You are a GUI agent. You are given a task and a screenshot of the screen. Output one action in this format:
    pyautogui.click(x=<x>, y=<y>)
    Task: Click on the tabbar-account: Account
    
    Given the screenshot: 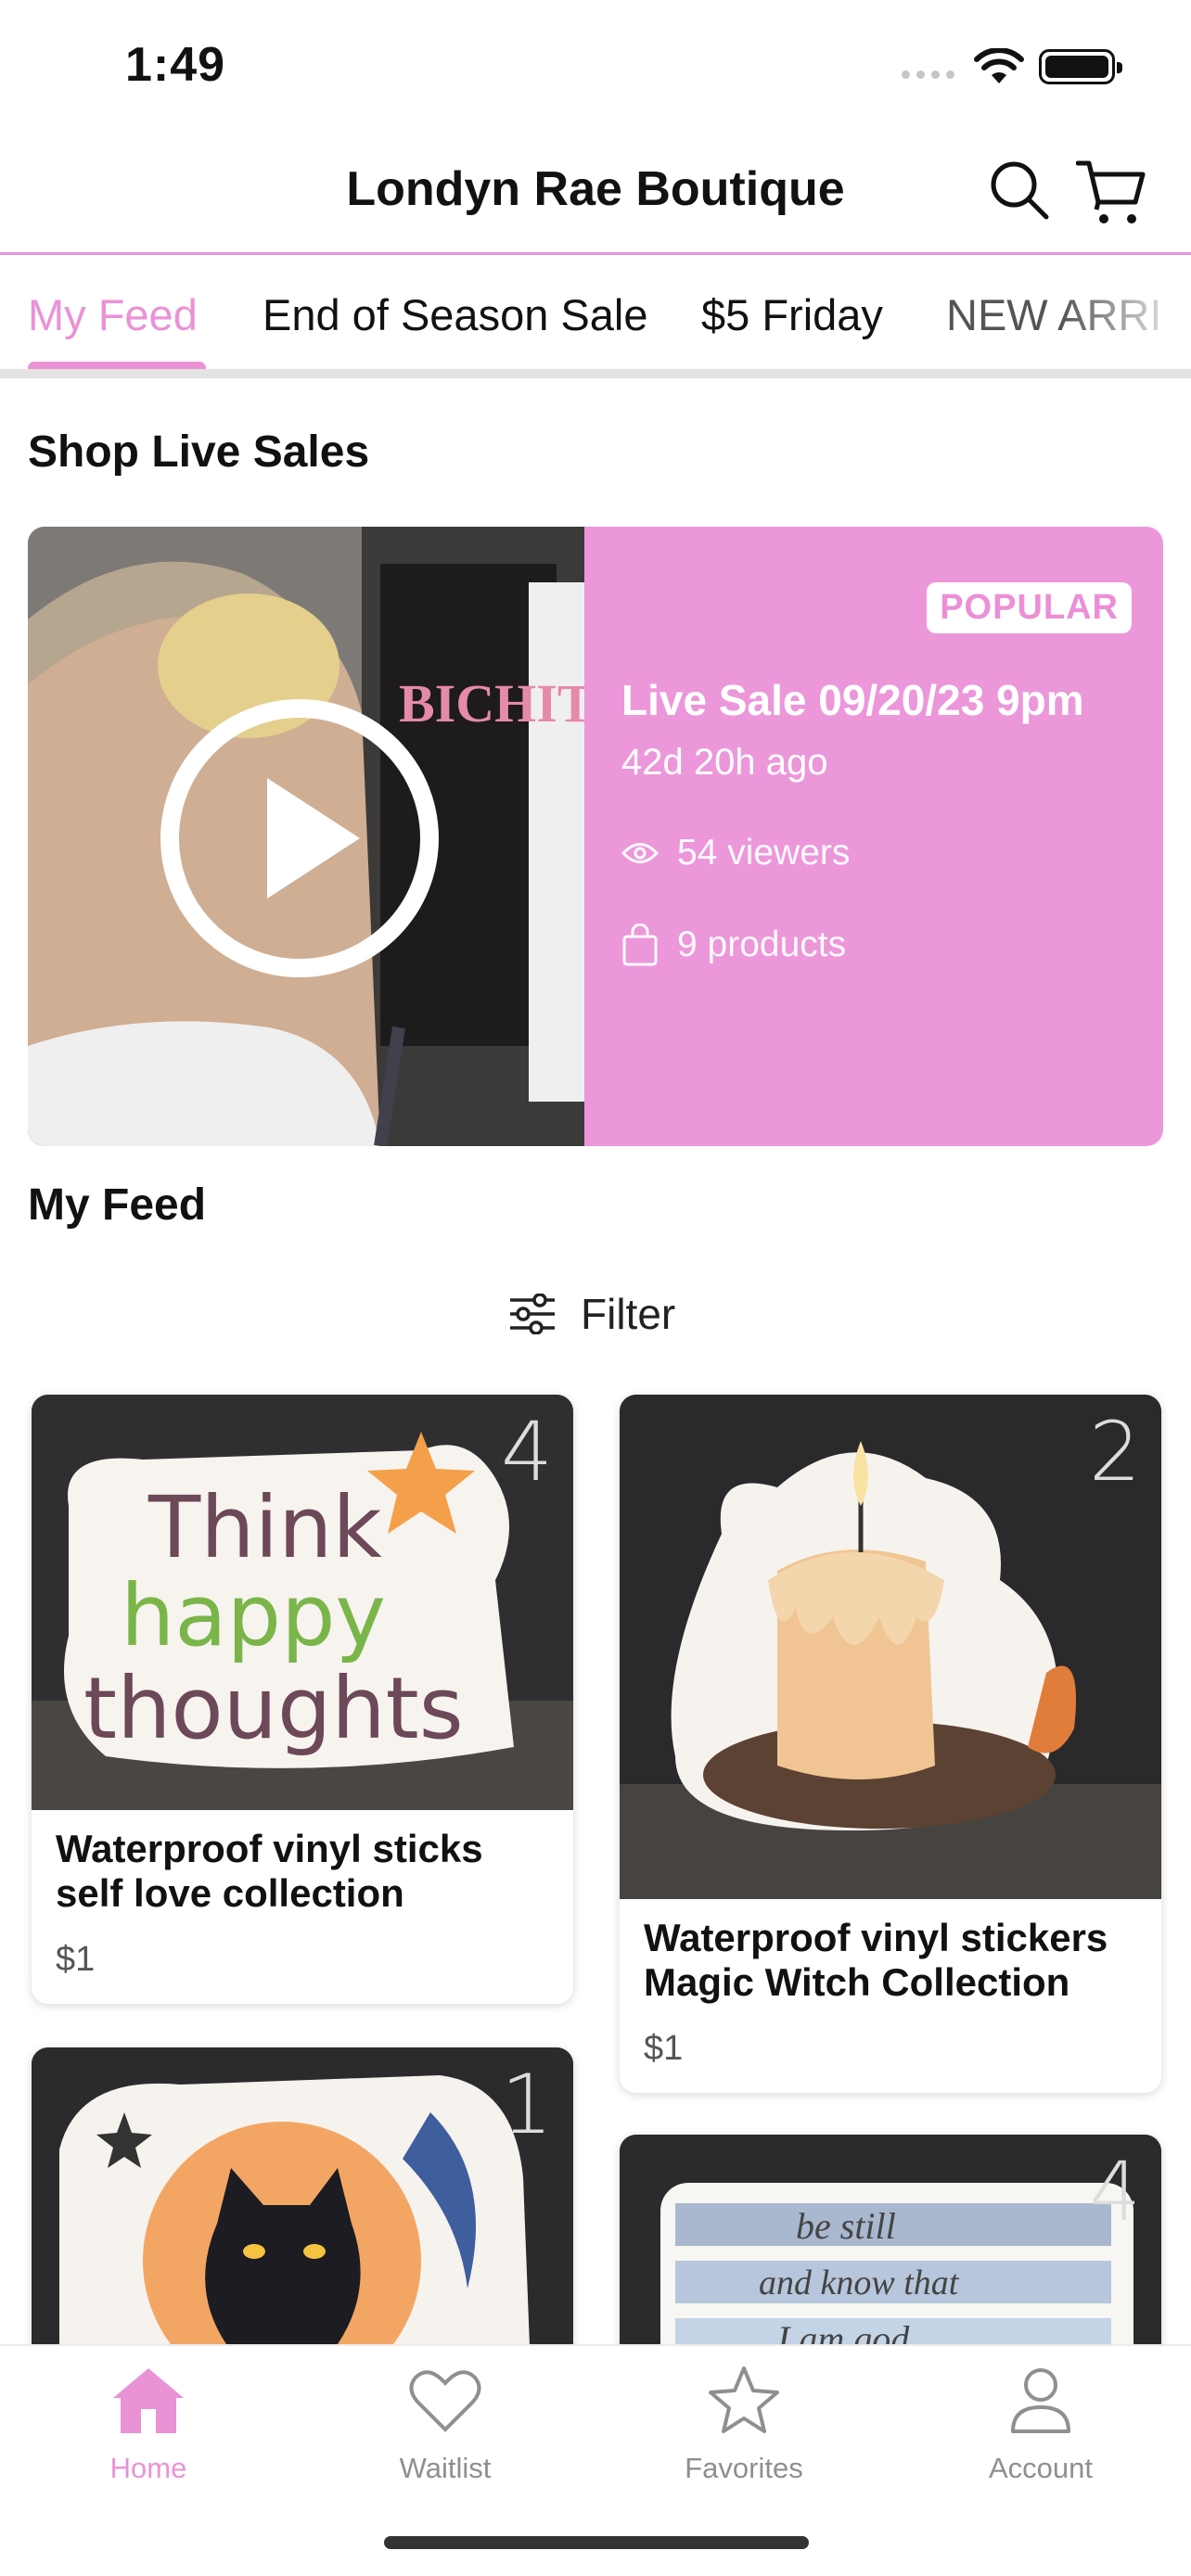 What is the action you would take?
    pyautogui.click(x=1040, y=2425)
    